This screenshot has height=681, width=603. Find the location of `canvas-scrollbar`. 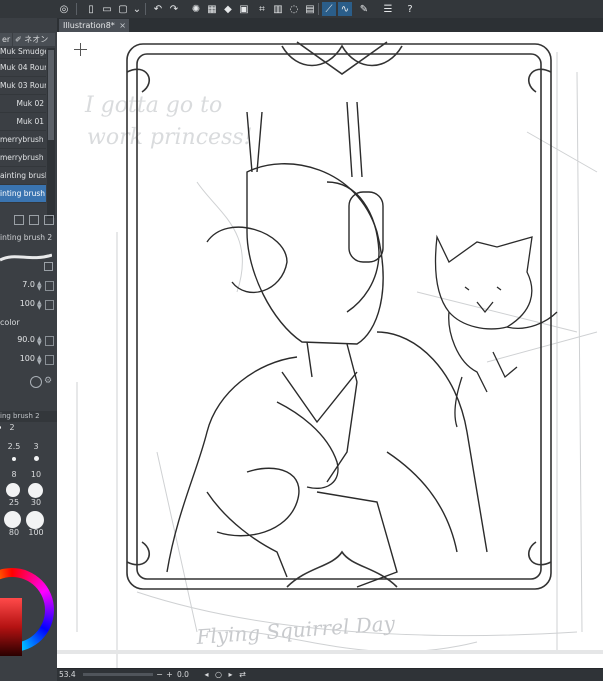

canvas-scrollbar is located at coordinates (330, 652).